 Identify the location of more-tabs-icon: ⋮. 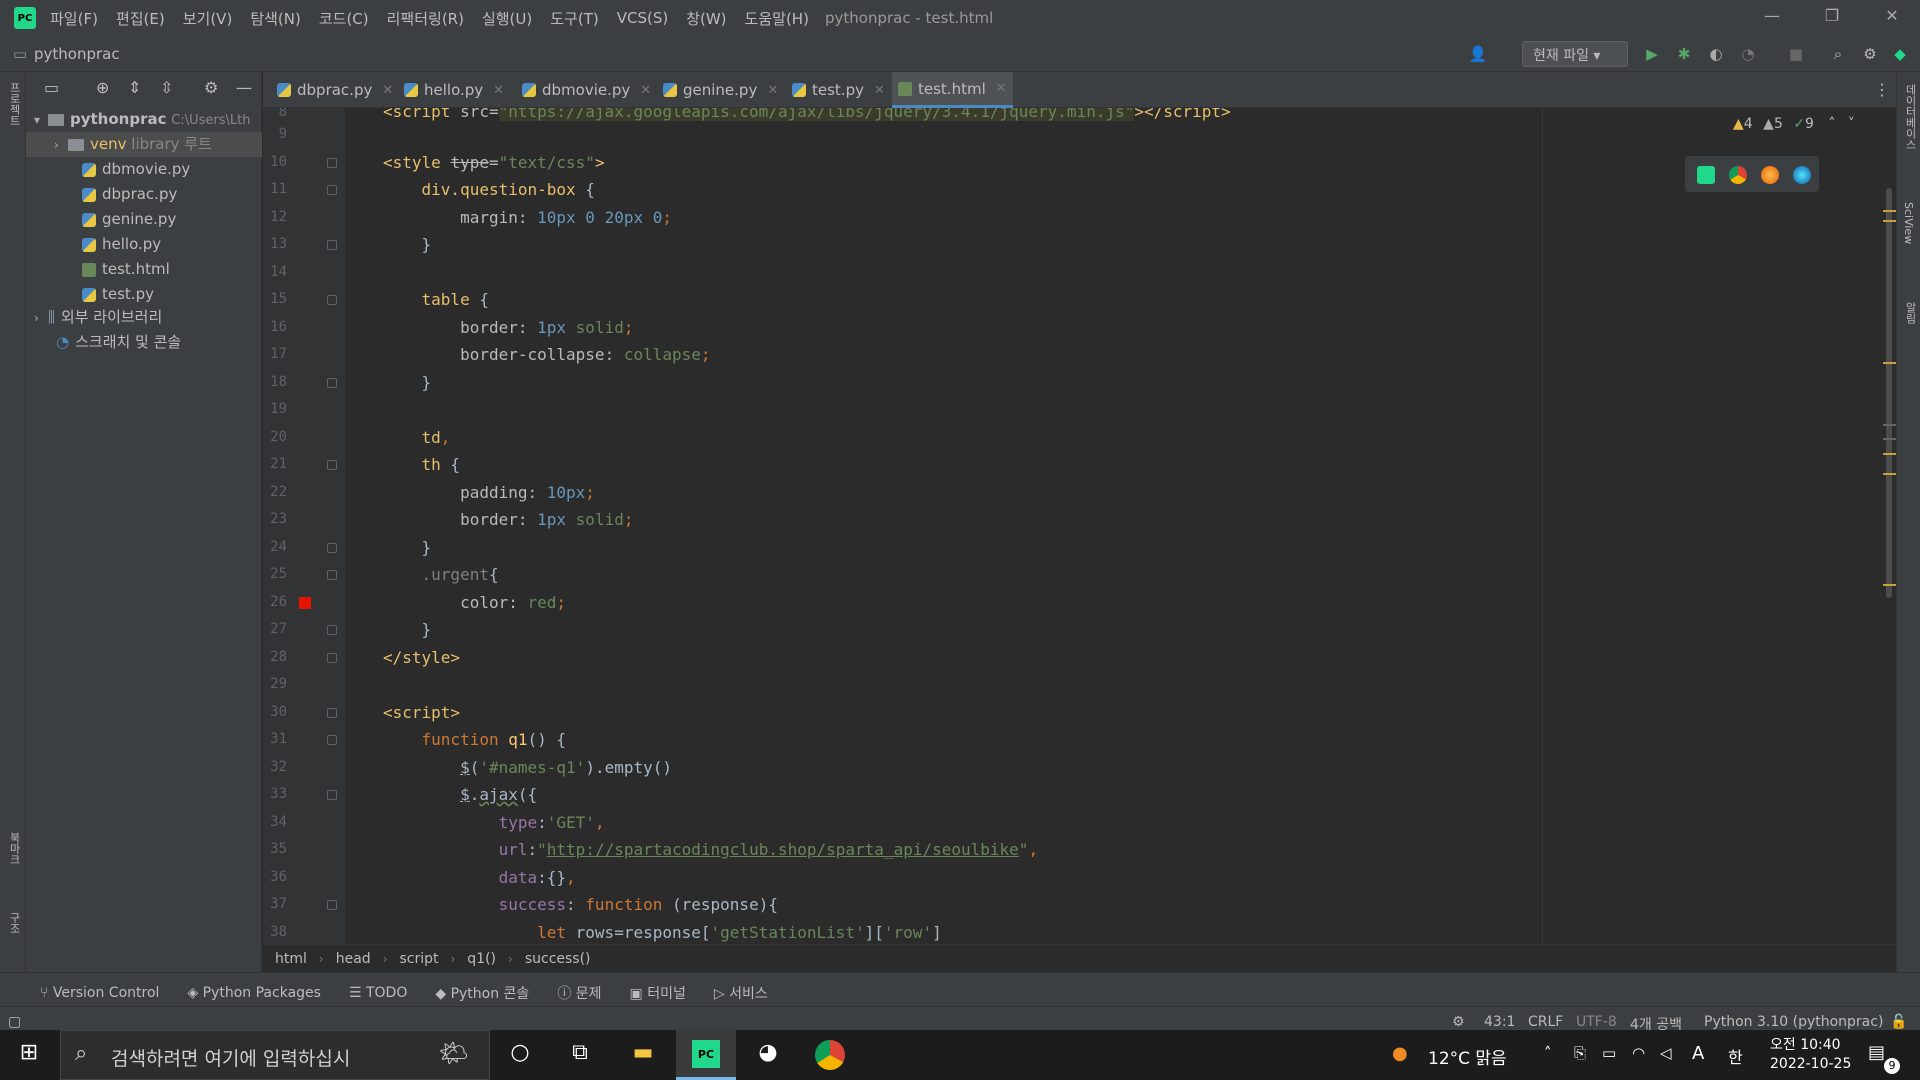
(1882, 89).